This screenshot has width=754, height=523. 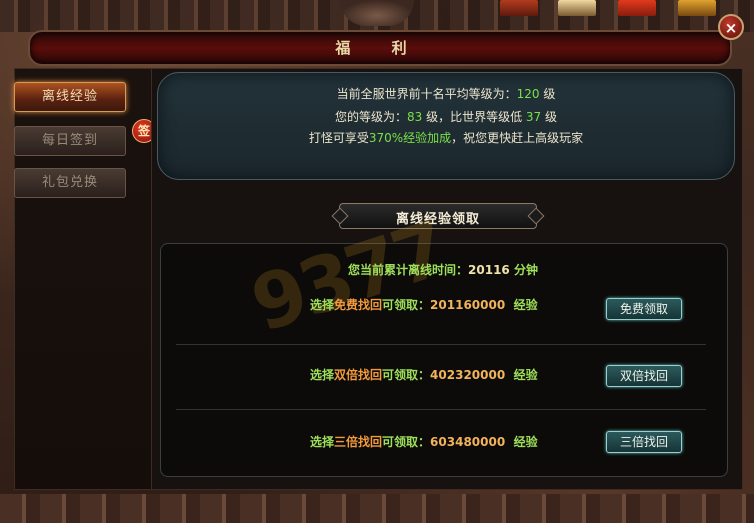 I want to click on server-level-line: 当前全服世界前十名平均等级为：120 级, so click(x=446, y=93).